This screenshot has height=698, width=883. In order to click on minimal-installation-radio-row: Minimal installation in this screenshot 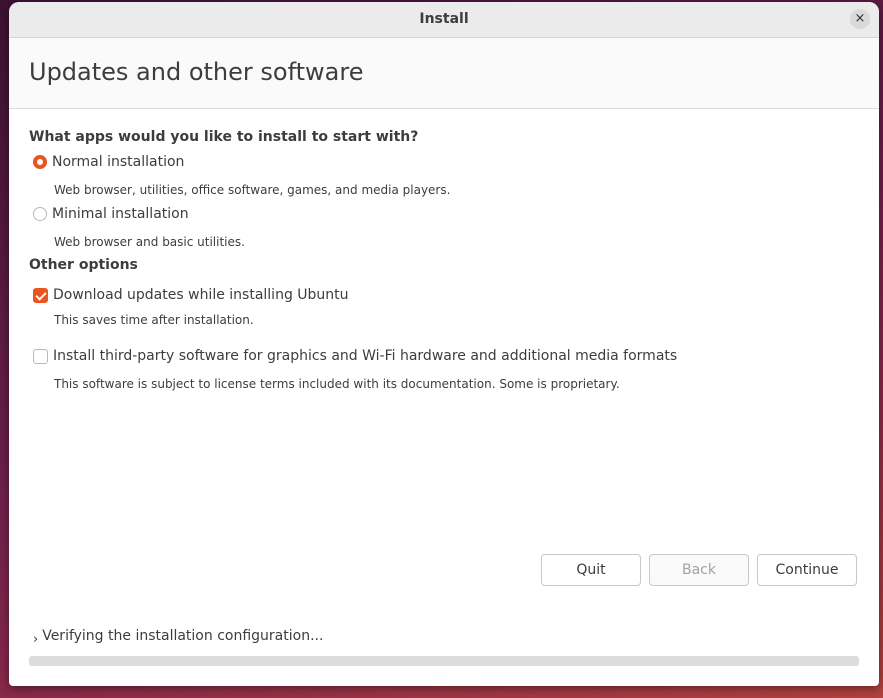, I will do `click(111, 214)`.